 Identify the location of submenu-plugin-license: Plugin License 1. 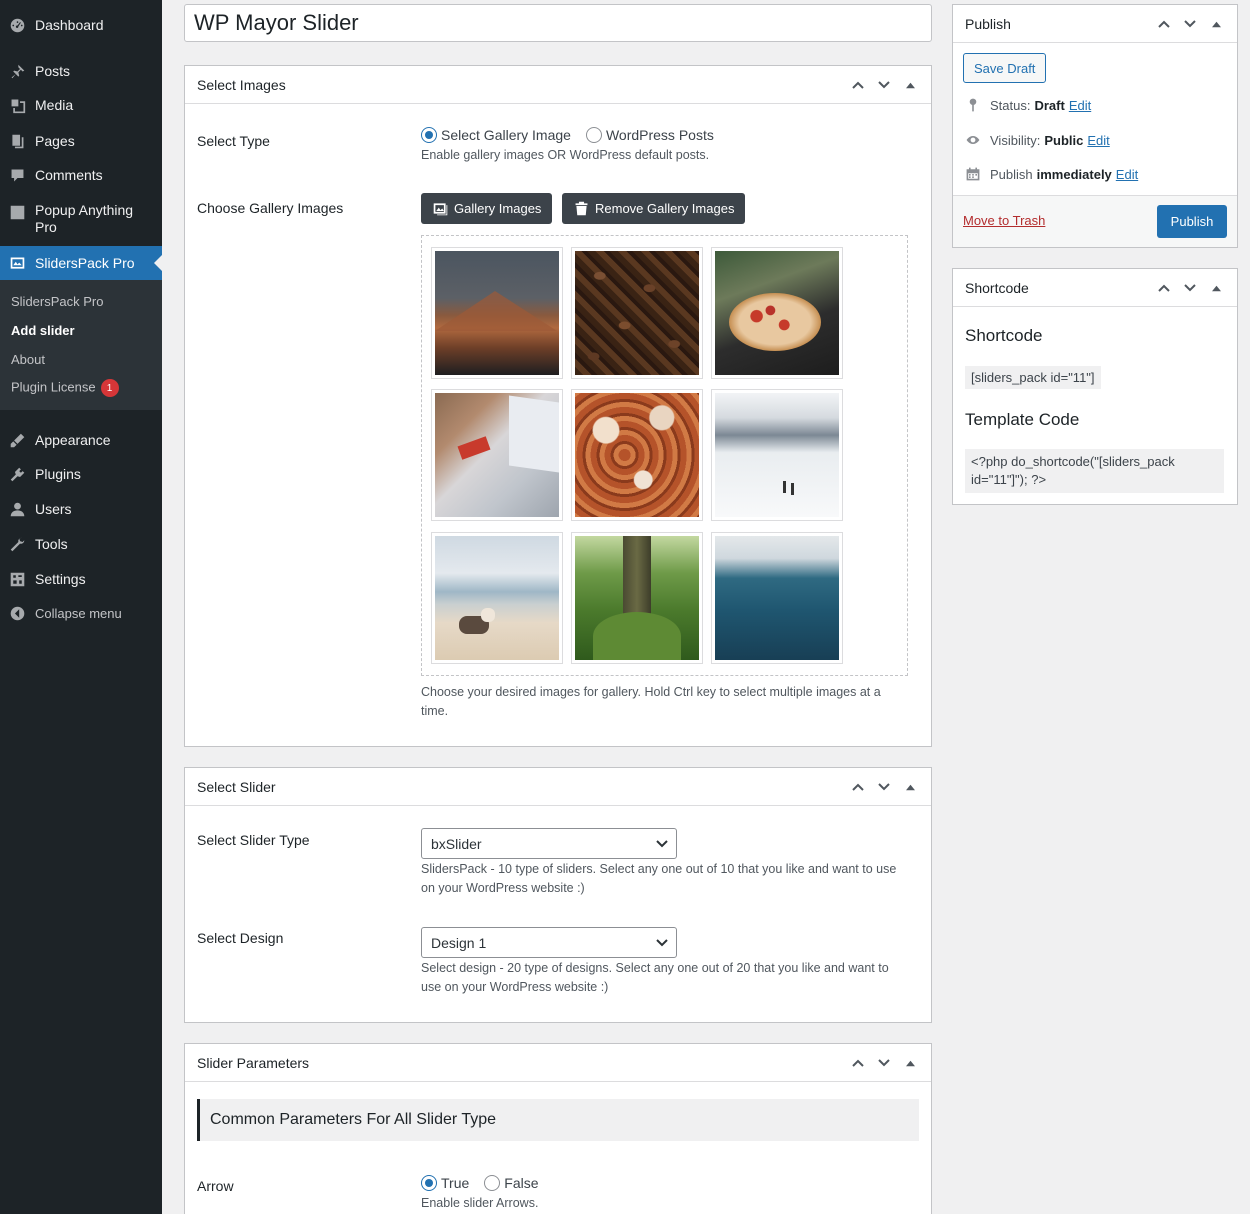
(65, 388).